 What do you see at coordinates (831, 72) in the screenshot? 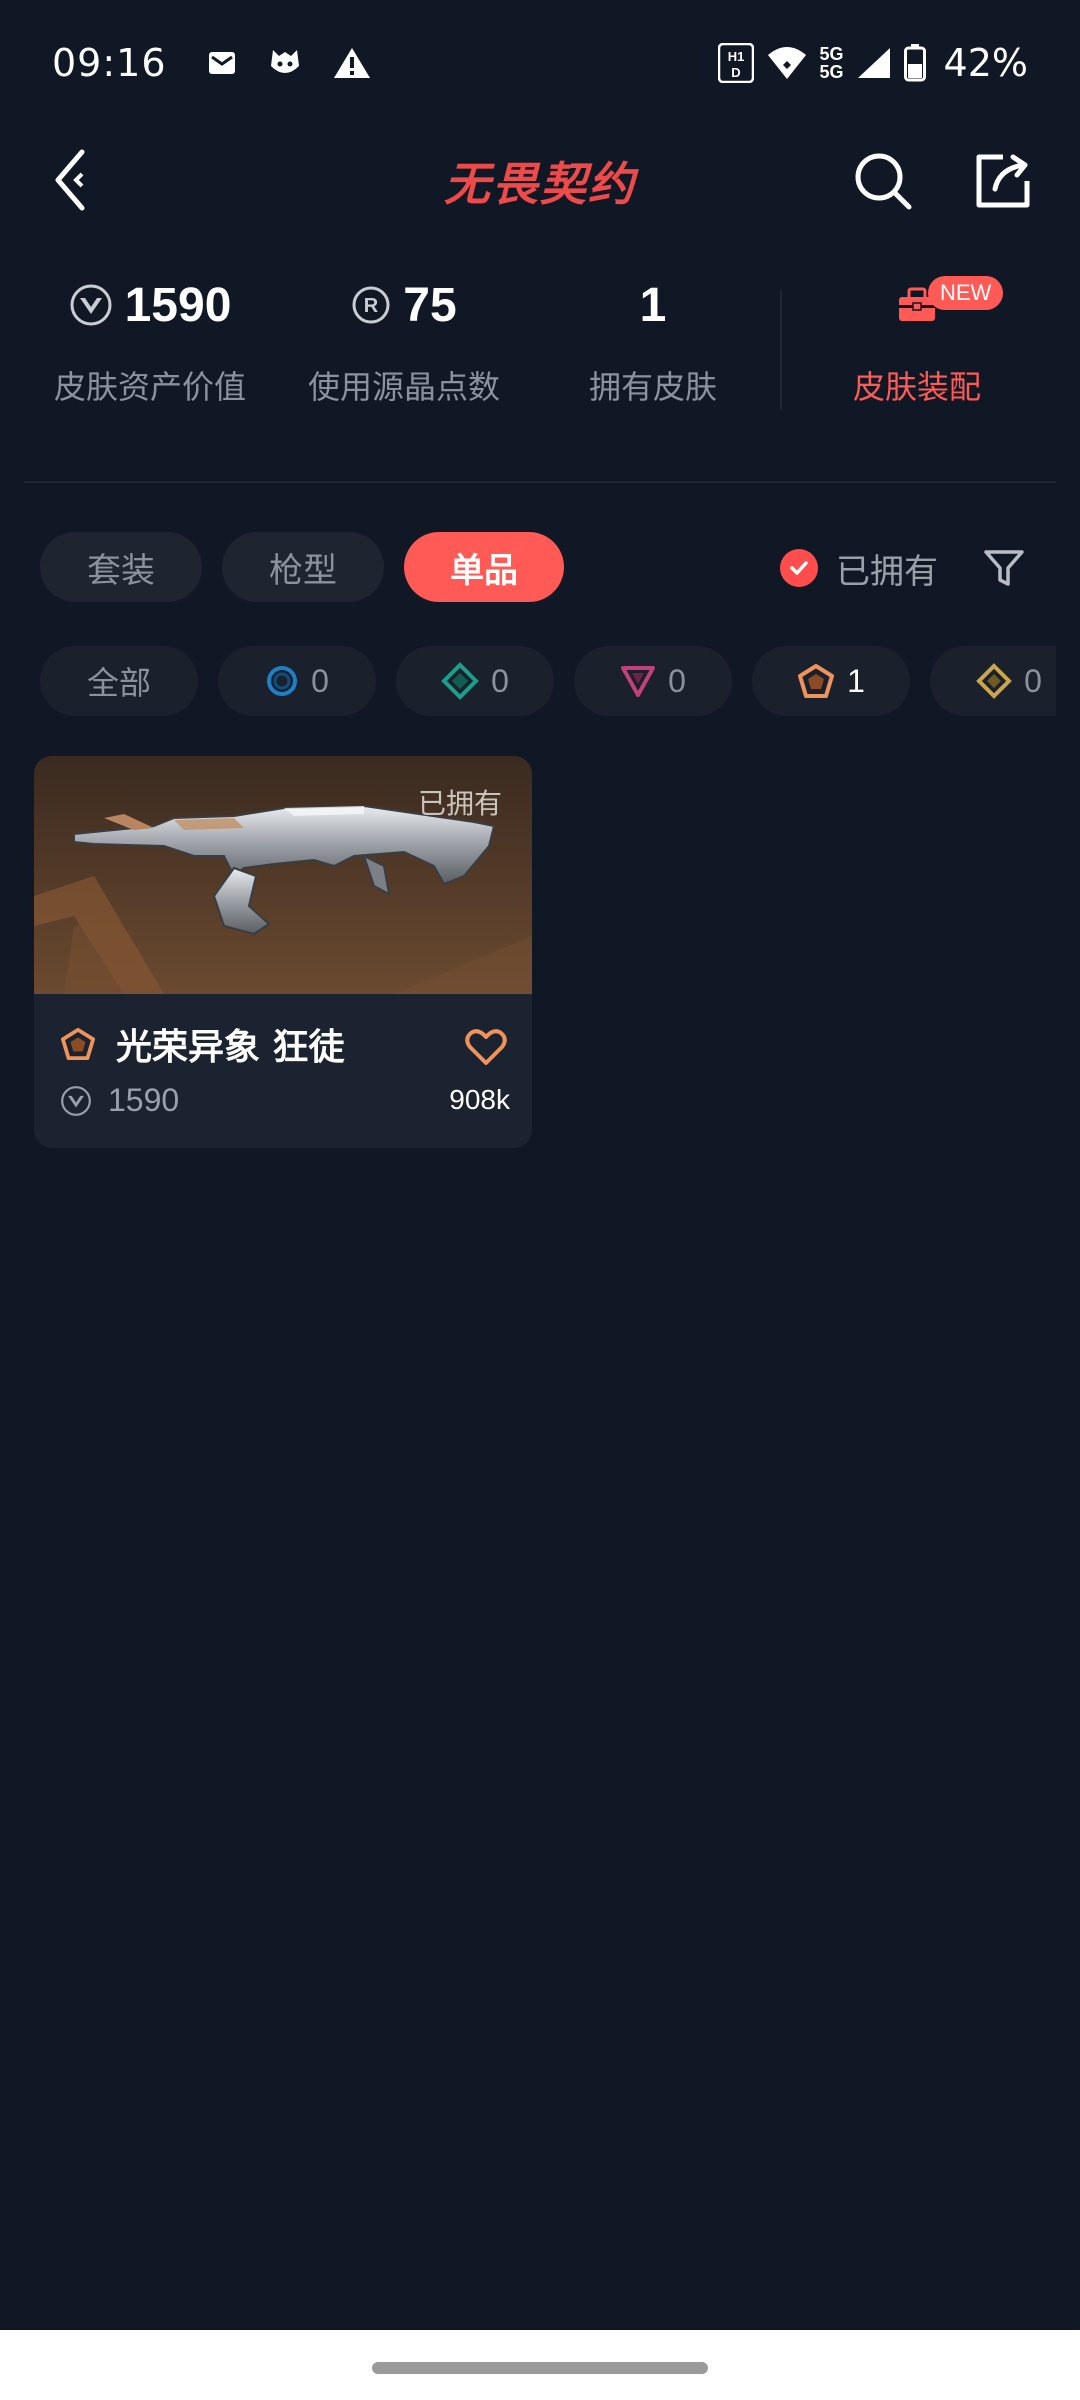
I see `network-type-2: 5G` at bounding box center [831, 72].